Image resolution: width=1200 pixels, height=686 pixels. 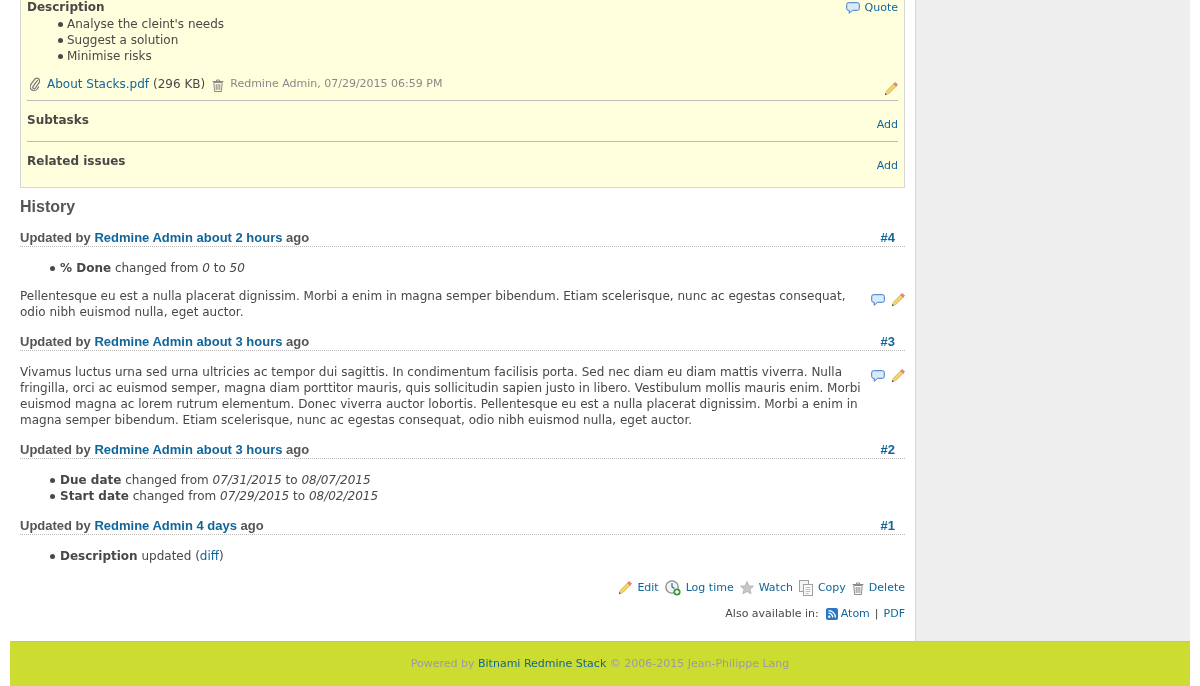 What do you see at coordinates (766, 588) in the screenshot?
I see `watch-link: Watch` at bounding box center [766, 588].